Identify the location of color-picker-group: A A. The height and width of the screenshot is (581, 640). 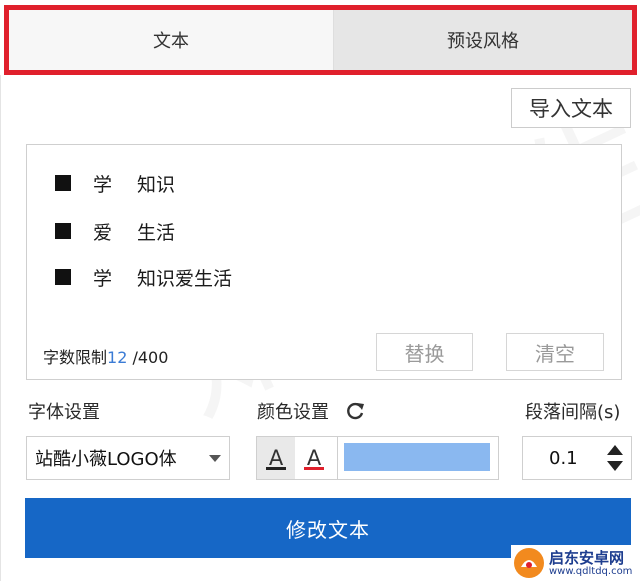
(377, 458).